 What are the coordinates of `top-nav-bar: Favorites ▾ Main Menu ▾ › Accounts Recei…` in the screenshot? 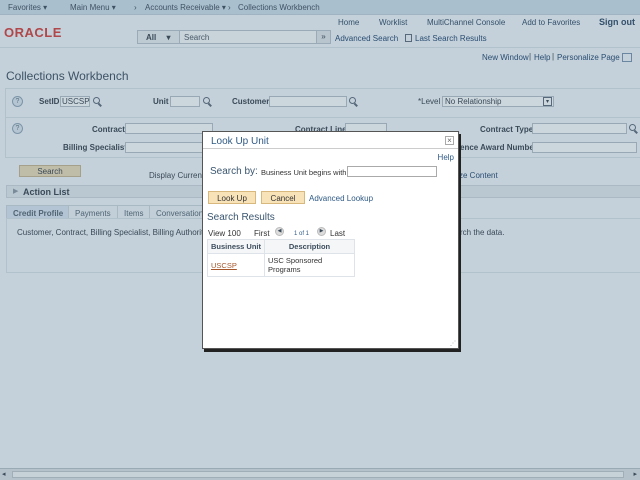 It's located at (320, 7).